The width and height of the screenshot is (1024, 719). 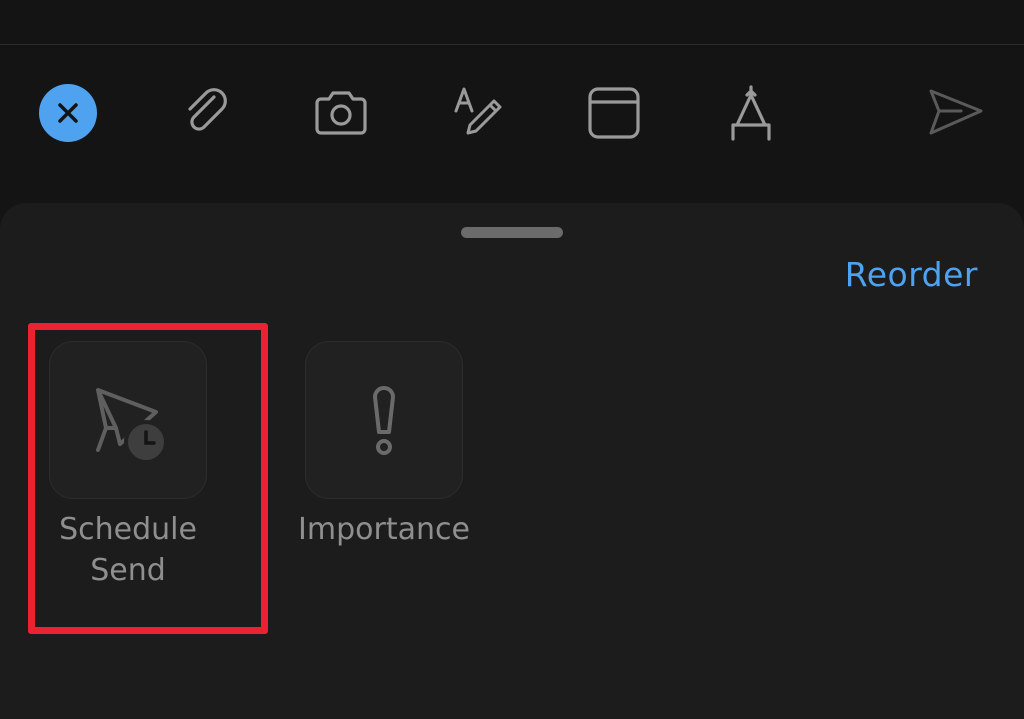 What do you see at coordinates (132, 426) in the screenshot?
I see `schedule-send-icon` at bounding box center [132, 426].